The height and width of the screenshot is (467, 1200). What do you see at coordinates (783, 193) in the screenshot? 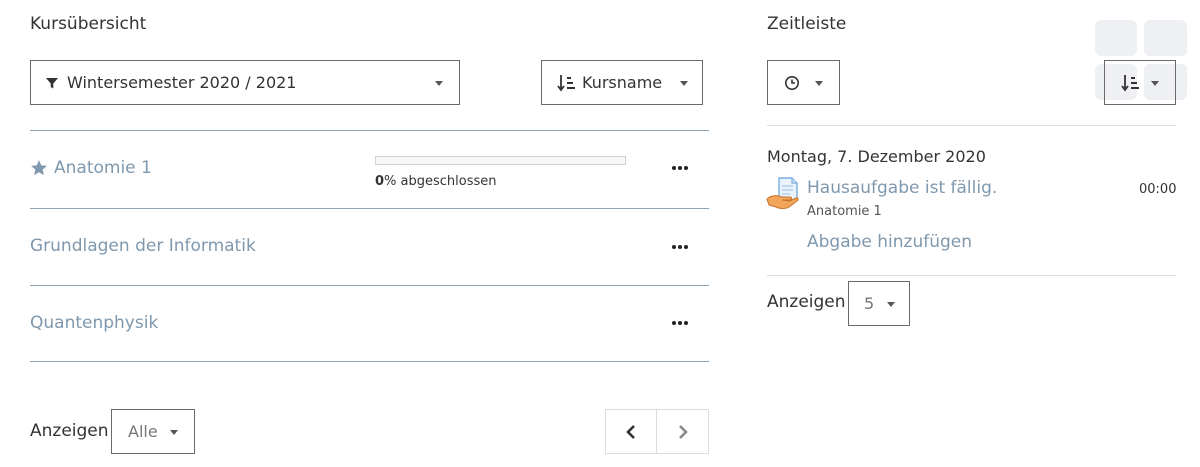
I see `assignment-icon` at bounding box center [783, 193].